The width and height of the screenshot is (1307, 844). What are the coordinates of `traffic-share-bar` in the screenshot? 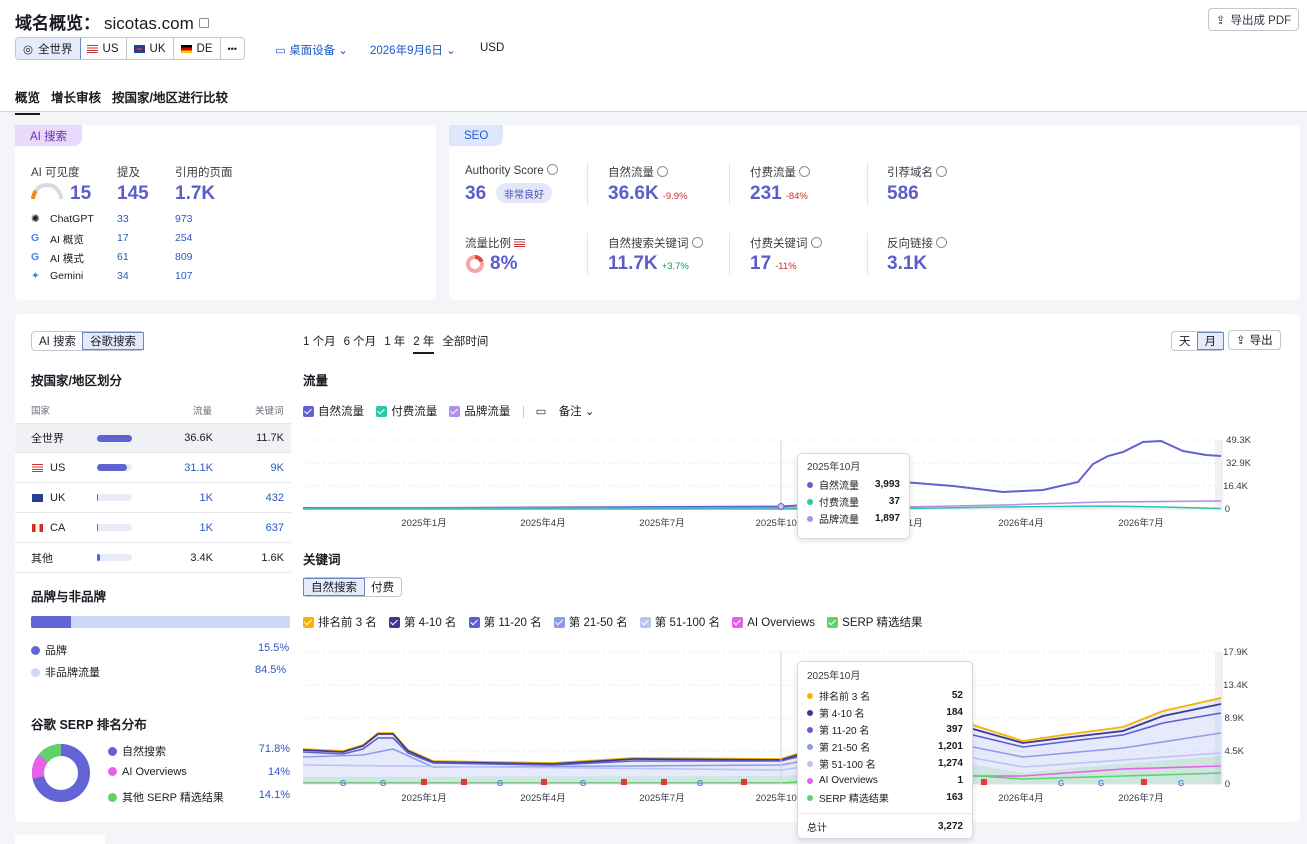 It's located at (114, 527).